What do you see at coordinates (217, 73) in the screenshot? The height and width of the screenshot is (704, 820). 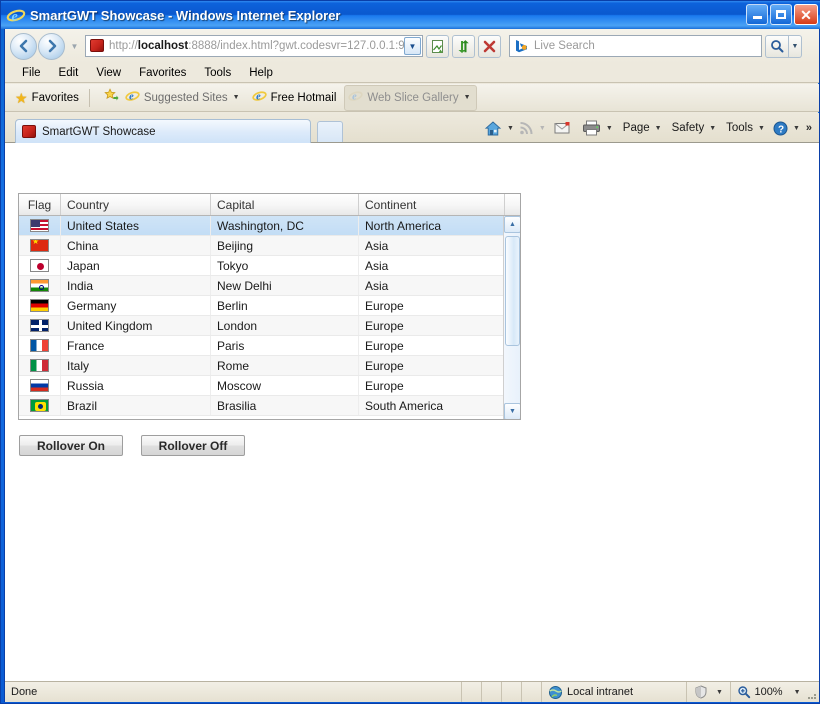 I see `menu-item-tools: Tools` at bounding box center [217, 73].